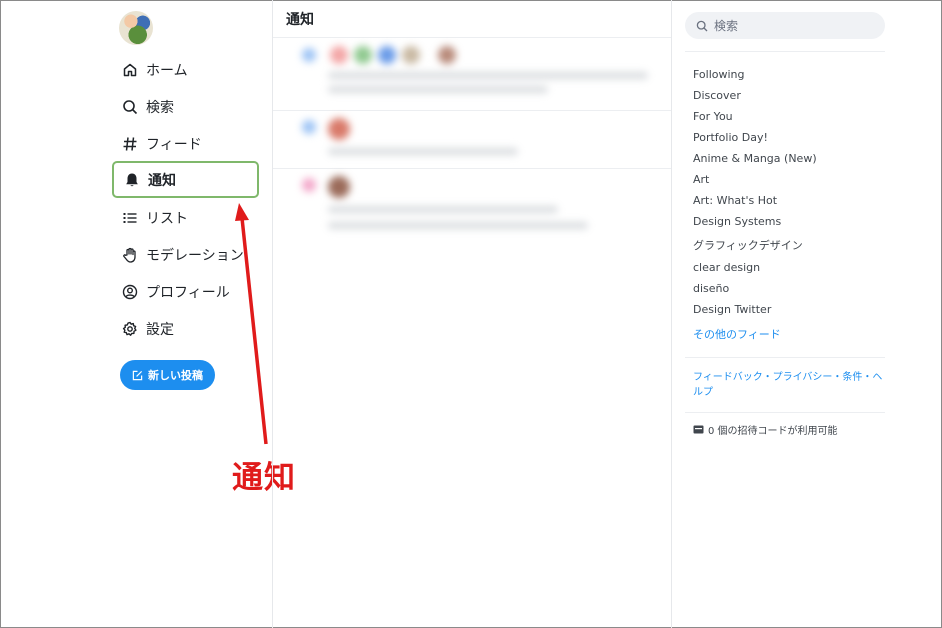 This screenshot has height=628, width=942. What do you see at coordinates (713, 116) in the screenshot?
I see `feed-link: For You` at bounding box center [713, 116].